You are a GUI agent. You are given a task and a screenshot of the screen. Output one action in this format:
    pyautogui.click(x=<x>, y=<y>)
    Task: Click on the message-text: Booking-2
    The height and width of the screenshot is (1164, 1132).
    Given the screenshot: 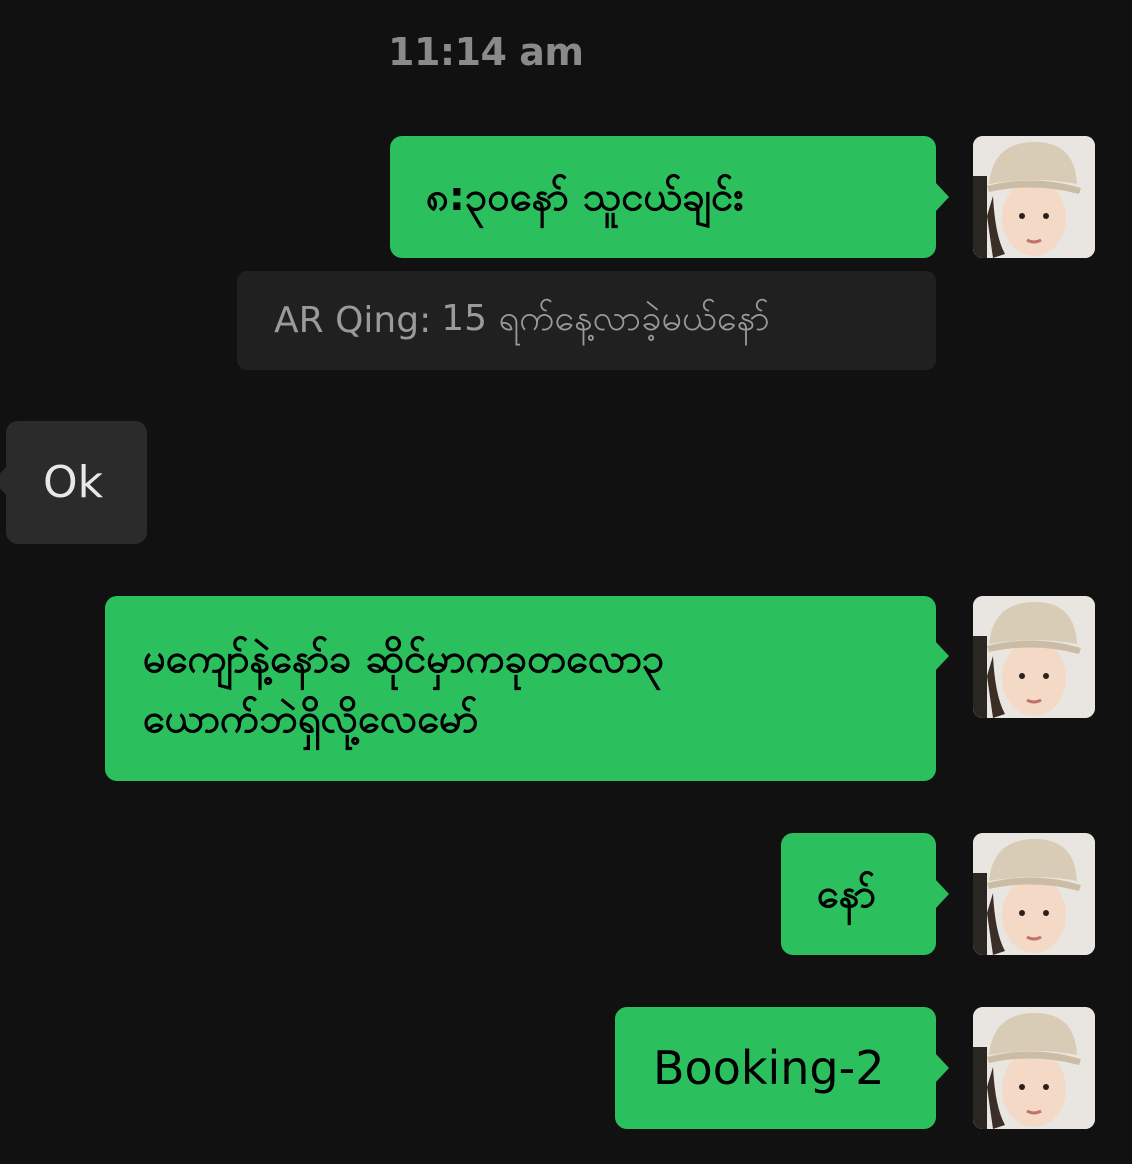 What is the action you would take?
    pyautogui.click(x=769, y=1068)
    